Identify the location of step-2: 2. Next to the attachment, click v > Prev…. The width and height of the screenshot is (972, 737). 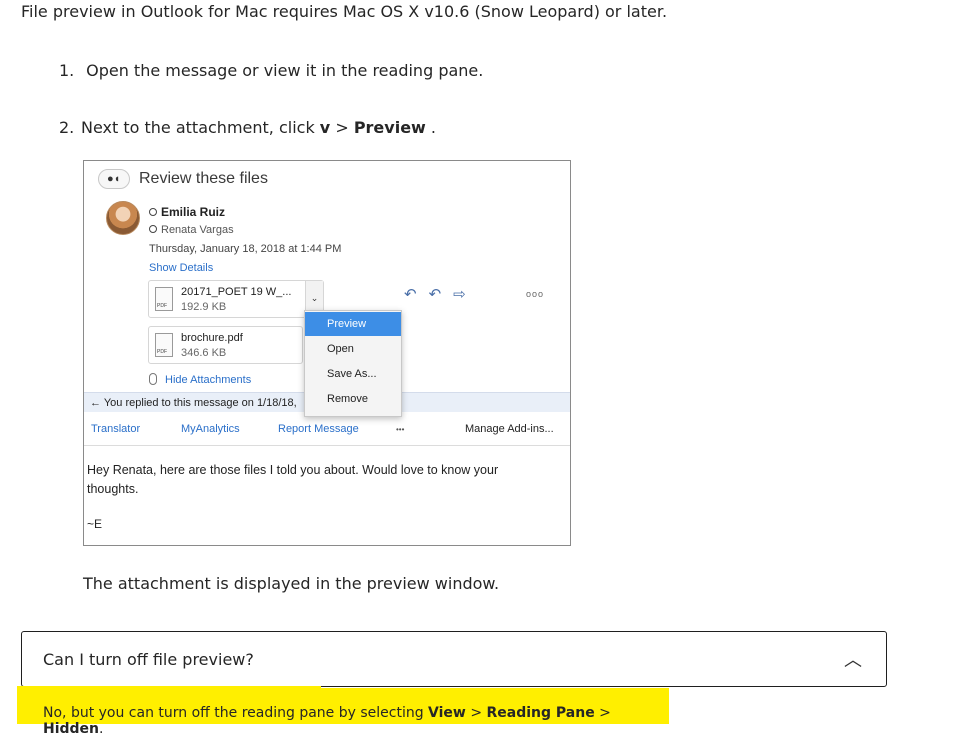
(247, 127).